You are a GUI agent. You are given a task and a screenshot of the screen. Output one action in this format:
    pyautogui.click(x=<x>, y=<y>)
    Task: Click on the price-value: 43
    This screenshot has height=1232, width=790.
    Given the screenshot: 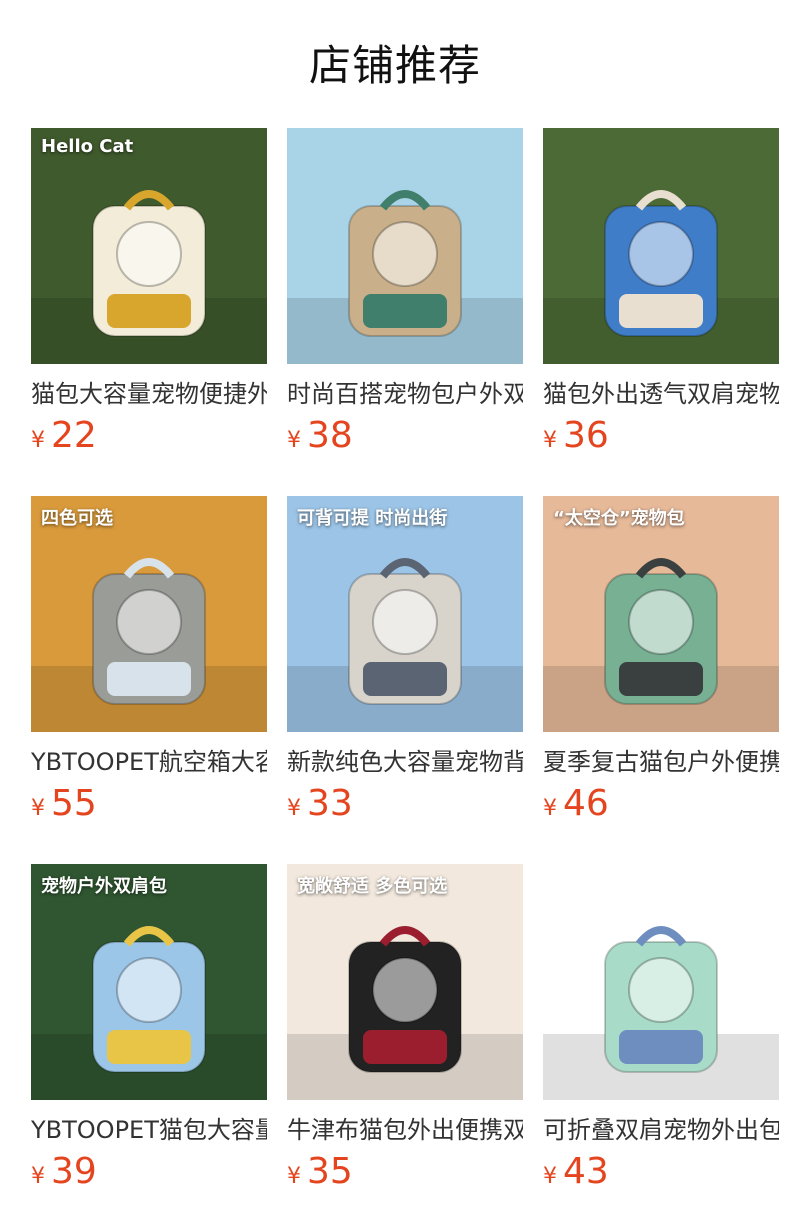 What is the action you would take?
    pyautogui.click(x=586, y=1171)
    